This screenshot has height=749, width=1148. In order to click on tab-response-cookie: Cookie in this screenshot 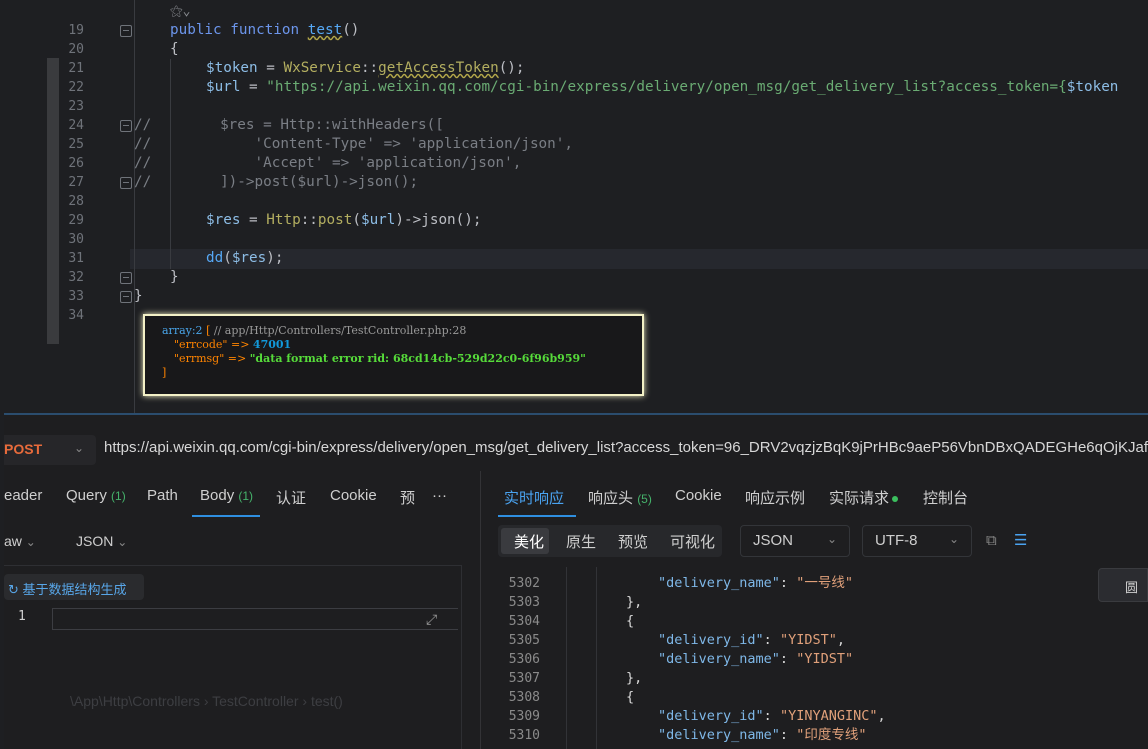, I will do `click(698, 495)`.